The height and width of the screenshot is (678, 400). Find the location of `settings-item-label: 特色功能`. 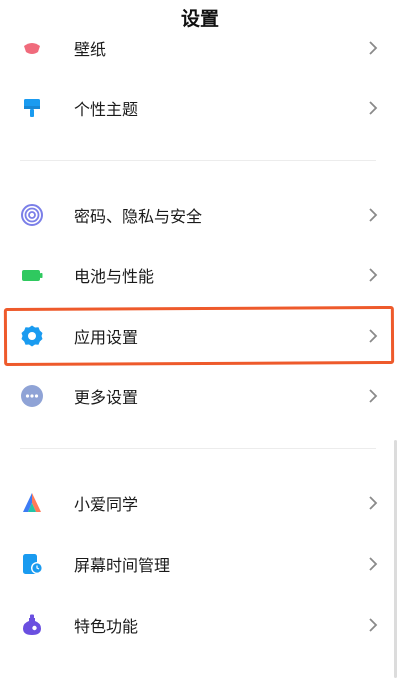

settings-item-label: 特色功能 is located at coordinates (106, 626).